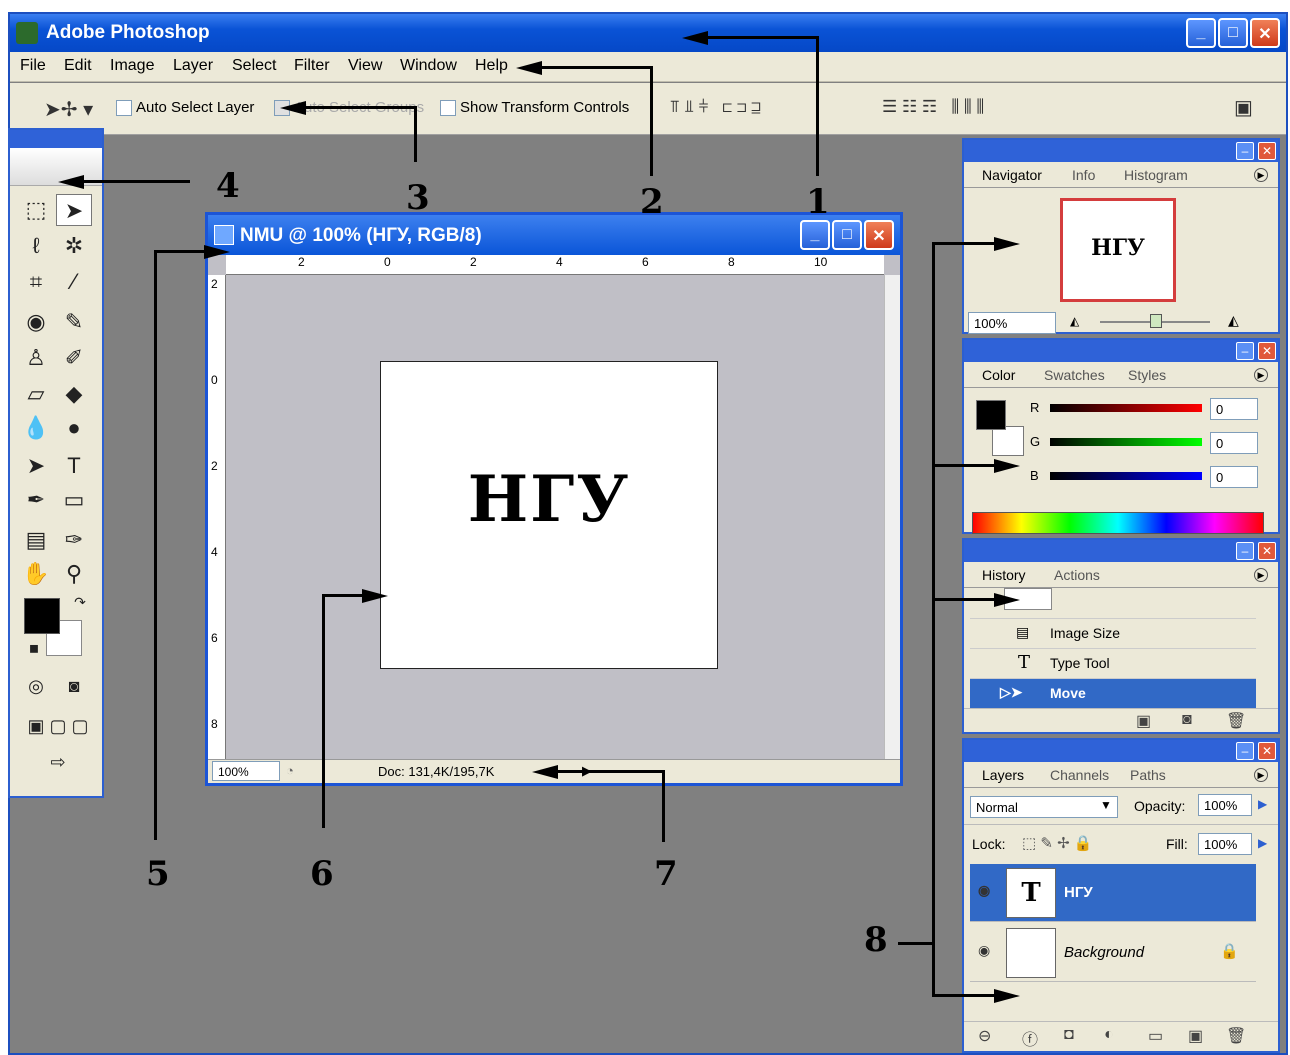 The height and width of the screenshot is (1055, 1290). I want to click on jump-to-imageready-icon: ⇨, so click(58, 762).